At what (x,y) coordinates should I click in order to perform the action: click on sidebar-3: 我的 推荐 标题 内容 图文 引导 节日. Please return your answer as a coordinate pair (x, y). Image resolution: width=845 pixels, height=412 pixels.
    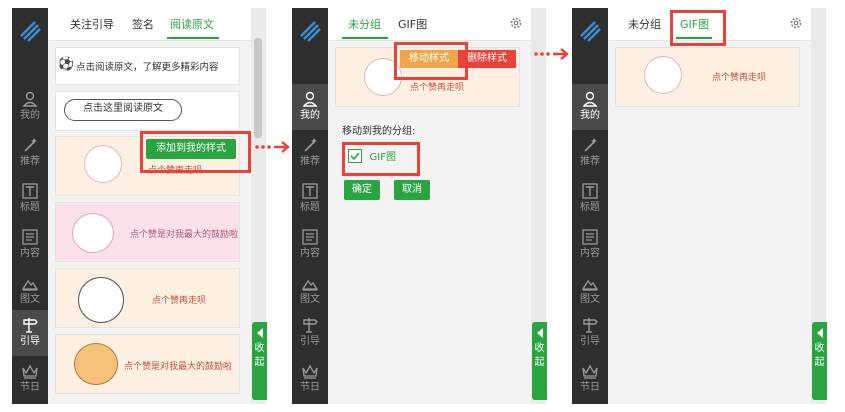
    Looking at the image, I should click on (590, 206).